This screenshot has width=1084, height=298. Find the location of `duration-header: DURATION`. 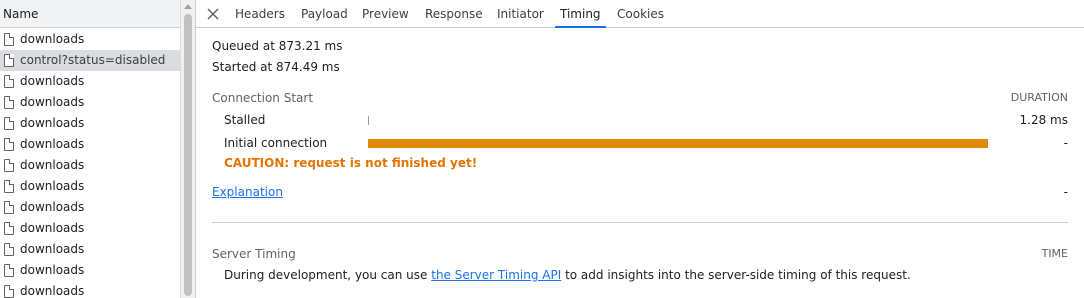

duration-header: DURATION is located at coordinates (1039, 97).